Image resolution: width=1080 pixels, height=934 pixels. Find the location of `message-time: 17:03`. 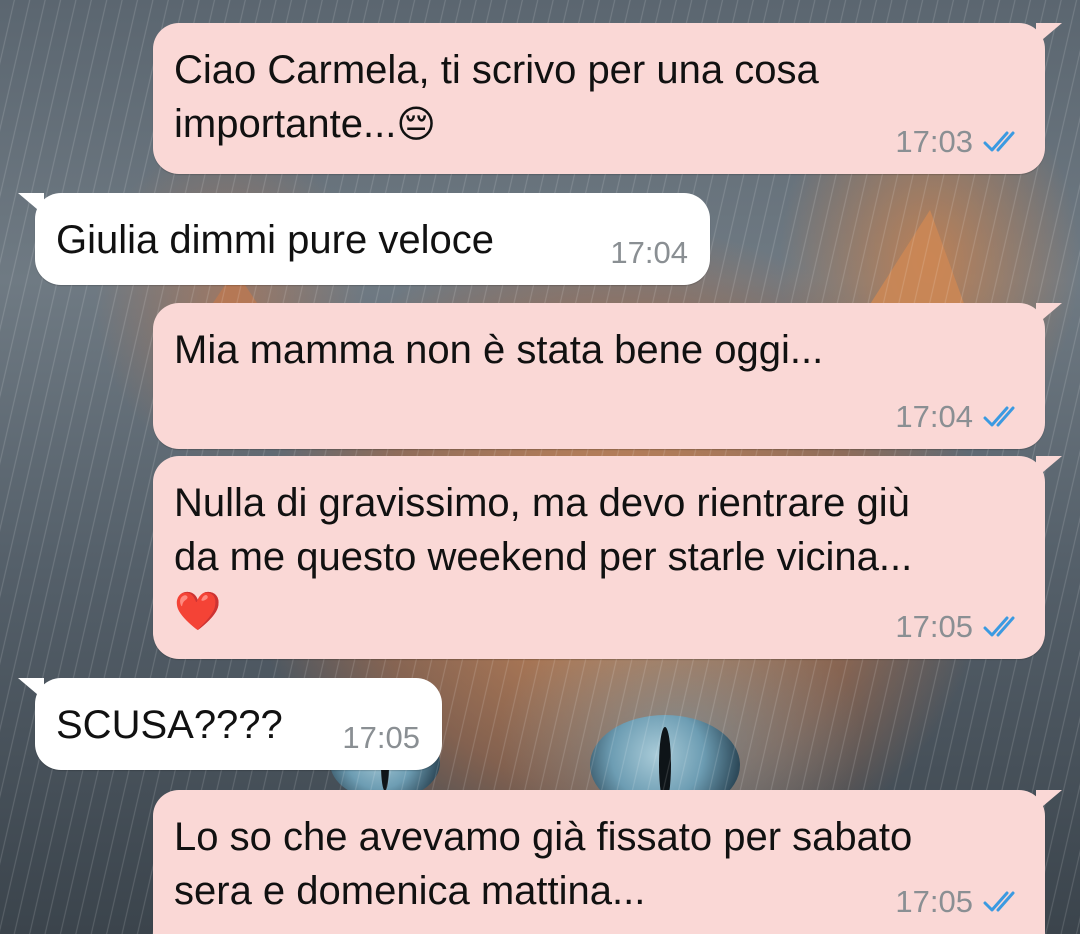

message-time: 17:03 is located at coordinates (934, 141).